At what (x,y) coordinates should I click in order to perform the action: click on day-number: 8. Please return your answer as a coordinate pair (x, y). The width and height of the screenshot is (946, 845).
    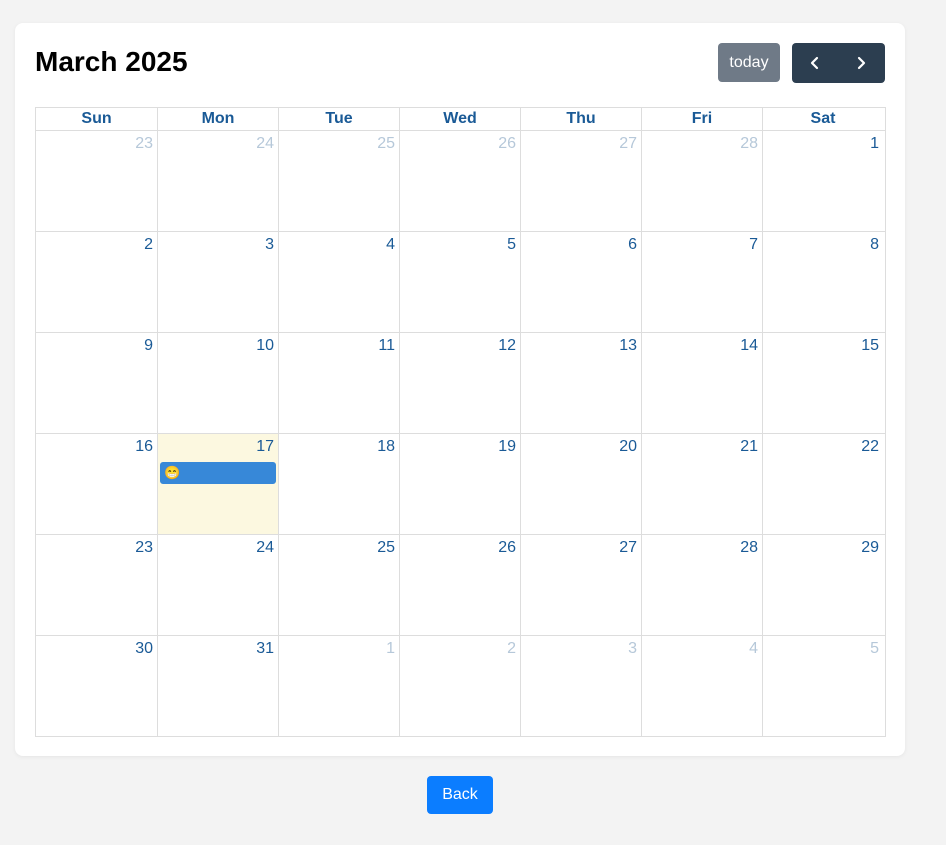
    Looking at the image, I should click on (874, 245).